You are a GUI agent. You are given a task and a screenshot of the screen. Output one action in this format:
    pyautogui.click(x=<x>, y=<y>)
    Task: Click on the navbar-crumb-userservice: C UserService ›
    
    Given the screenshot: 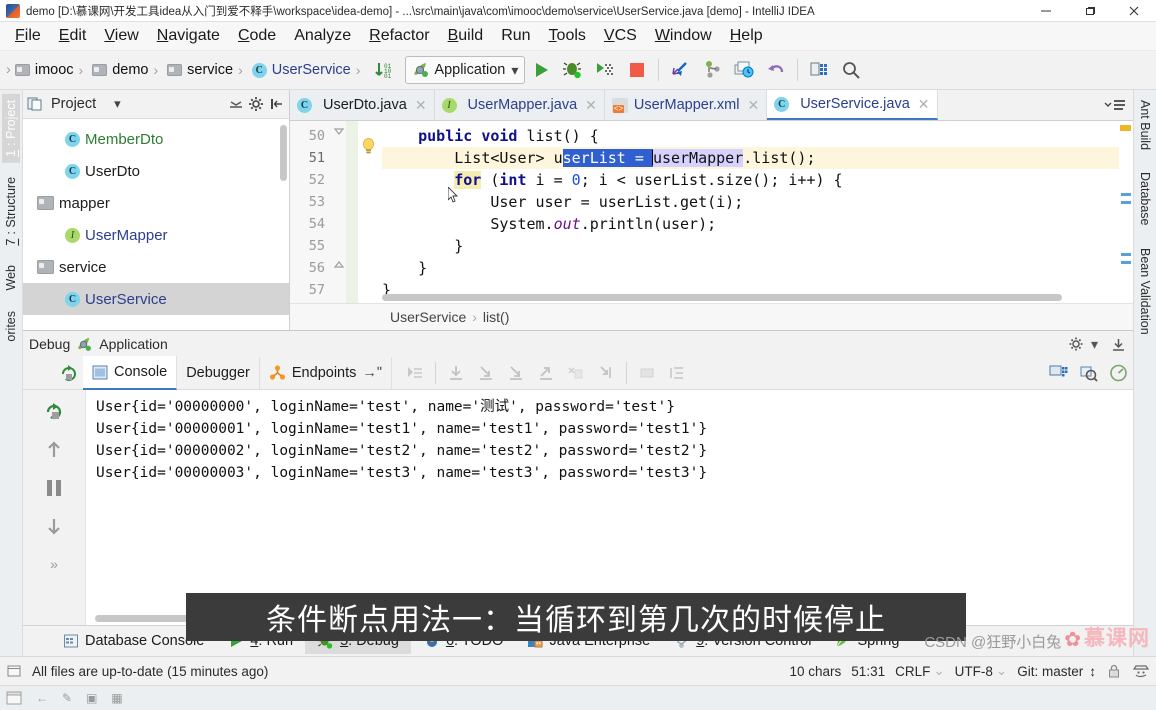 What is the action you would take?
    pyautogui.click(x=309, y=70)
    